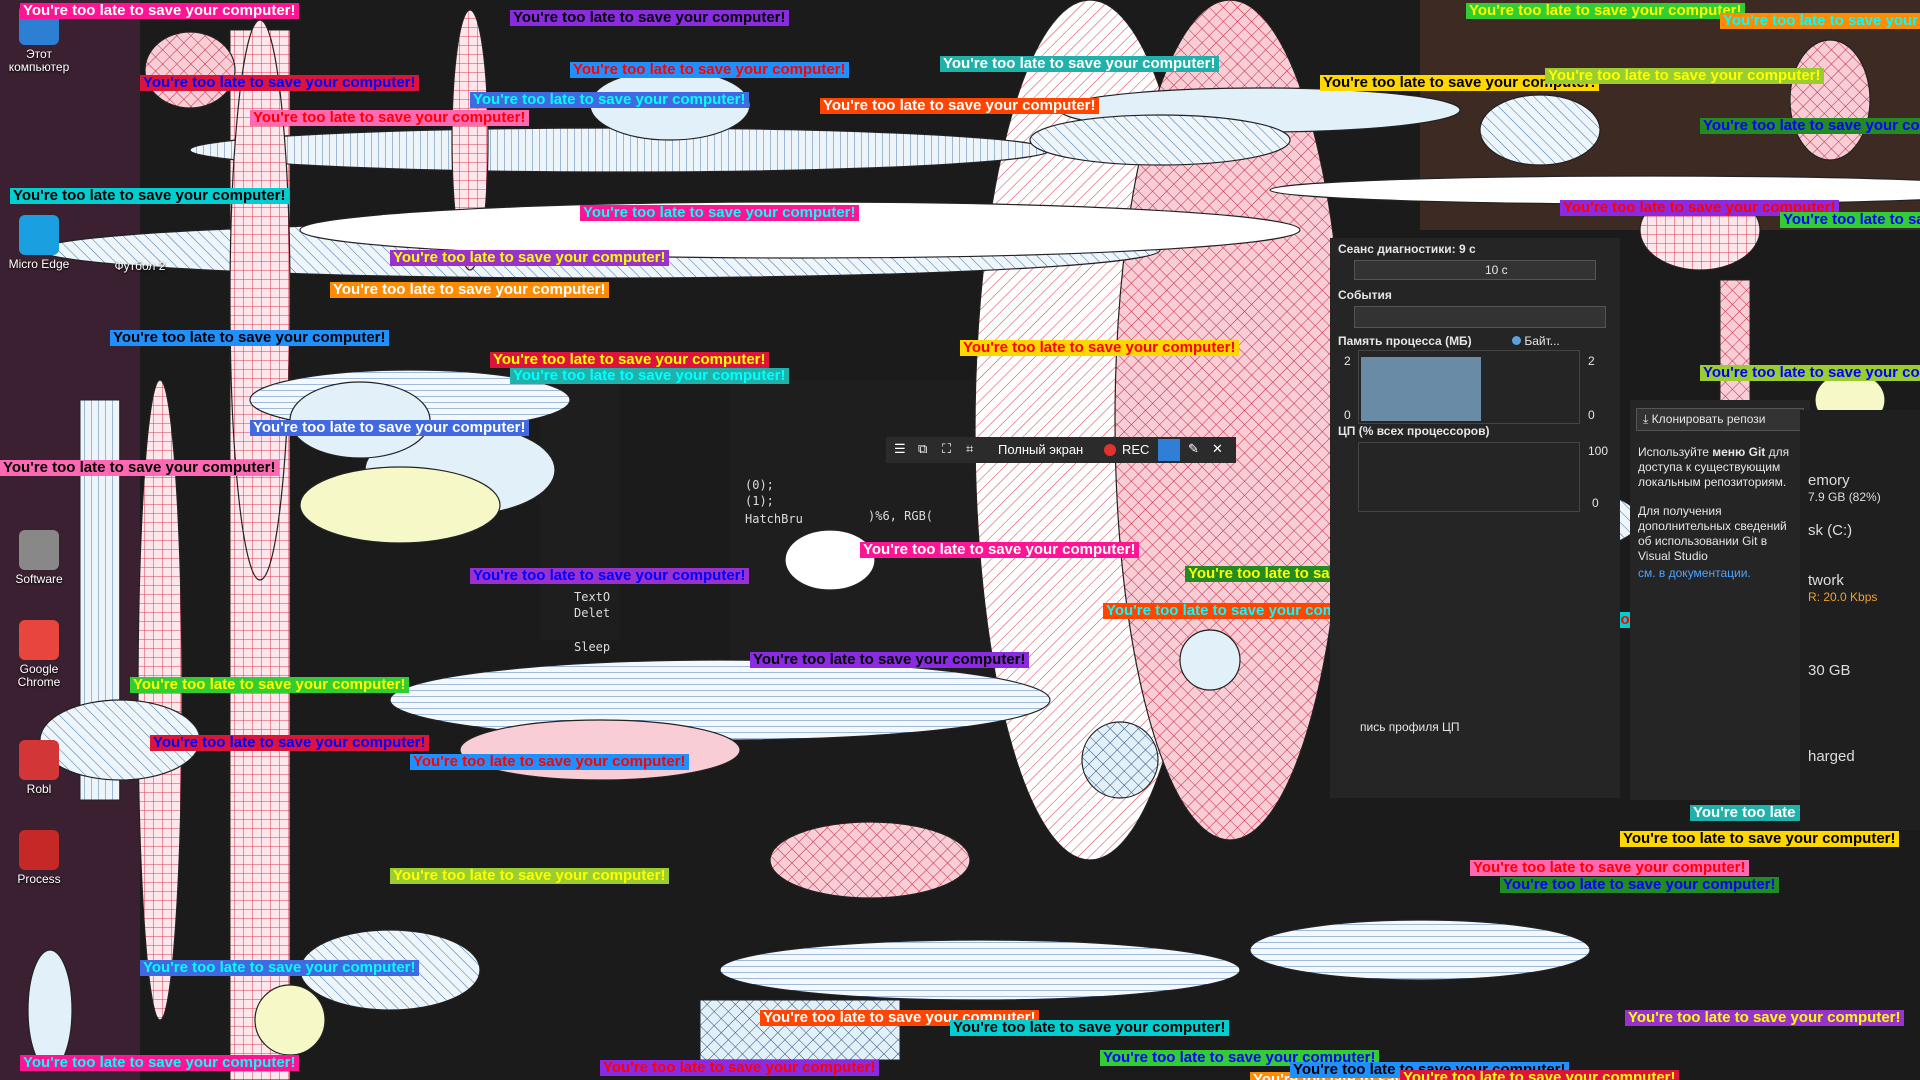 This screenshot has height=1080, width=1920. What do you see at coordinates (1135, 449) in the screenshot?
I see `rec-button: REC` at bounding box center [1135, 449].